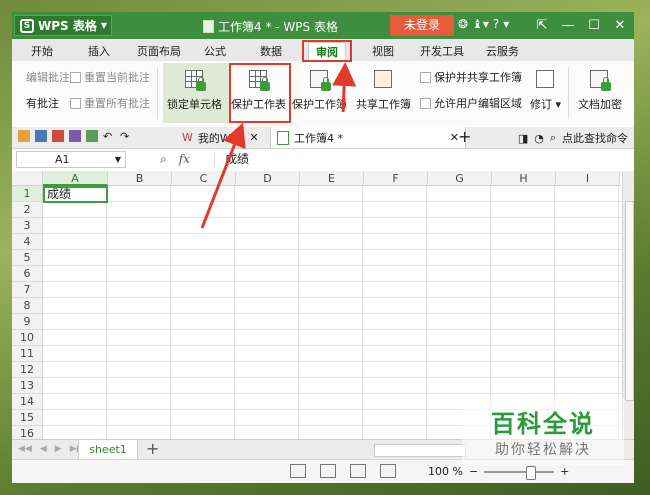  What do you see at coordinates (92, 136) in the screenshot?
I see `preview-icon` at bounding box center [92, 136].